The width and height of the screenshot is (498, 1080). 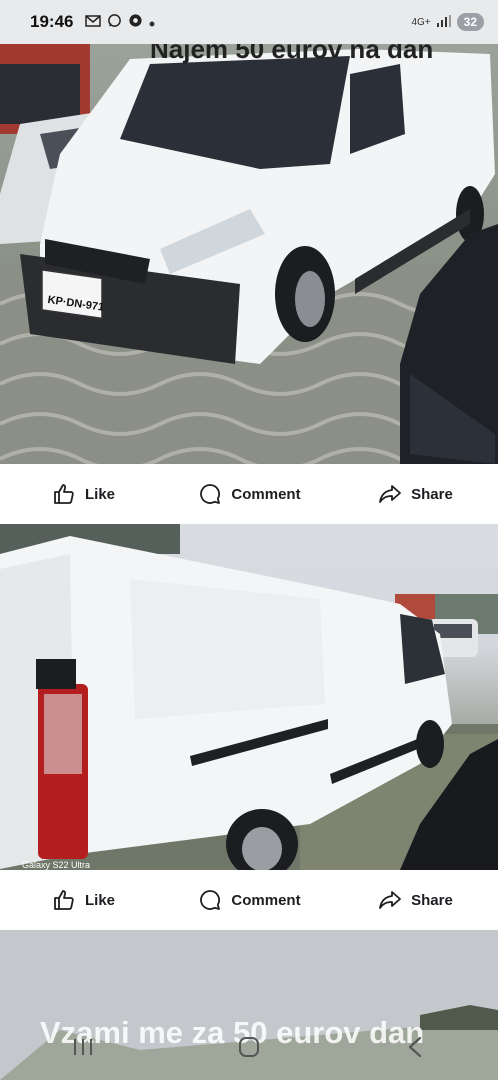 I want to click on notification-icons, so click(x=120, y=22).